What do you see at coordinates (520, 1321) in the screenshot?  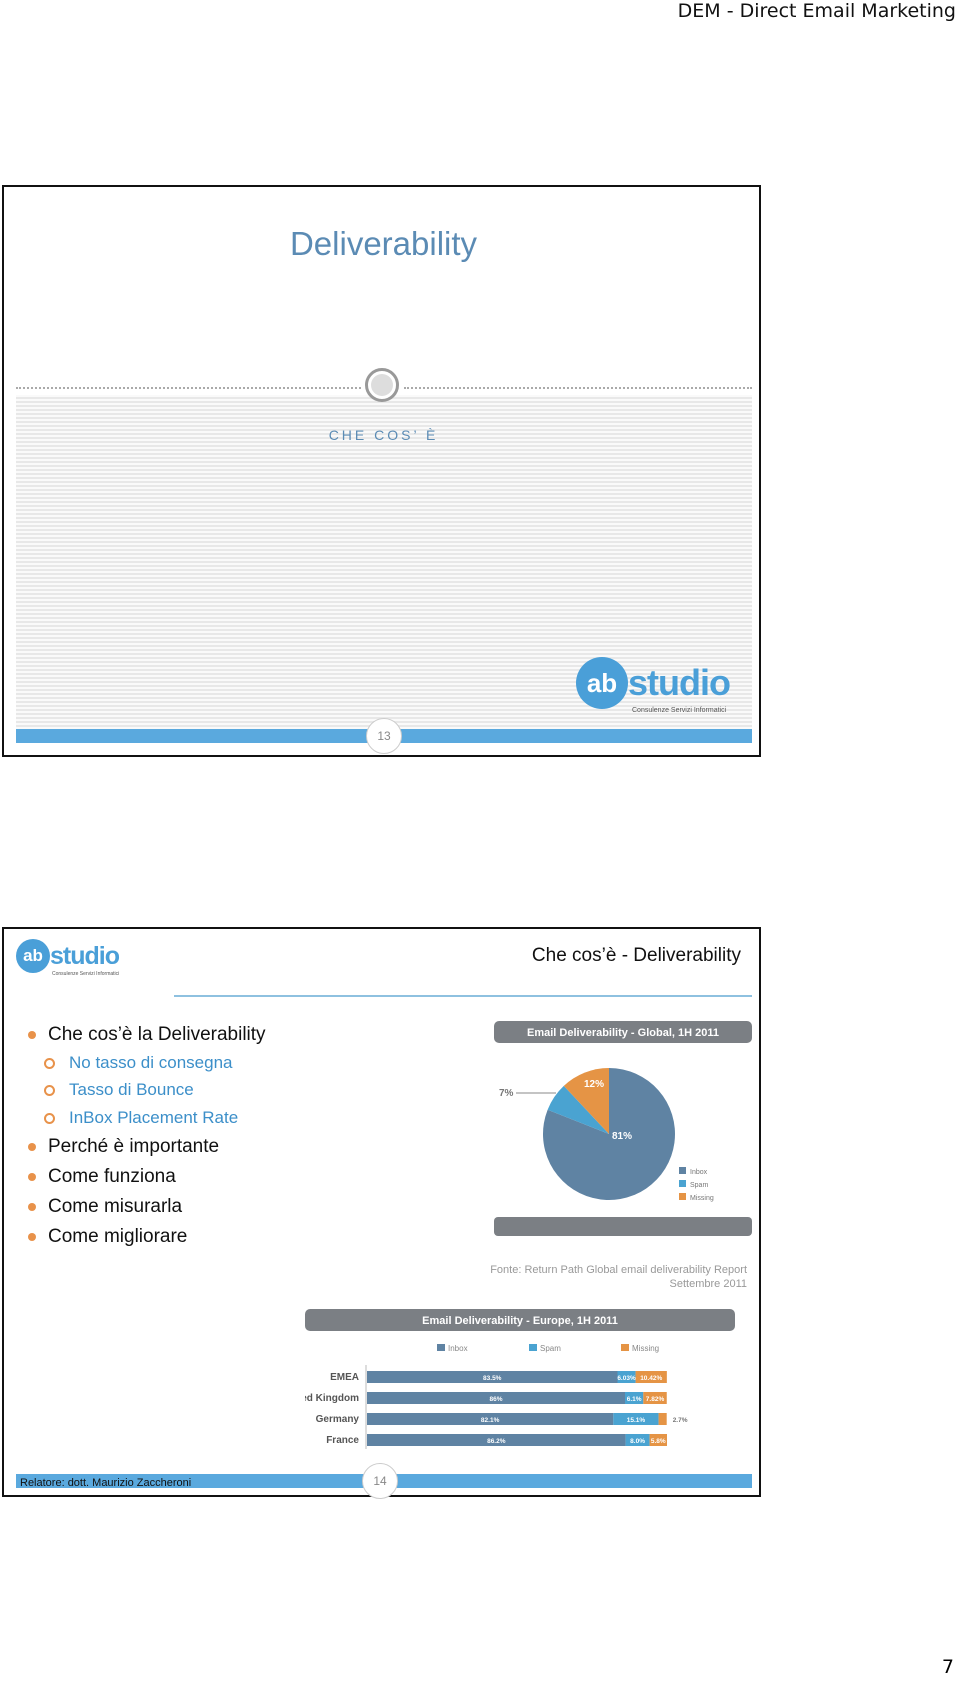 I see `chart-title: Email Deliverability - Europe, 1H 2011` at bounding box center [520, 1321].